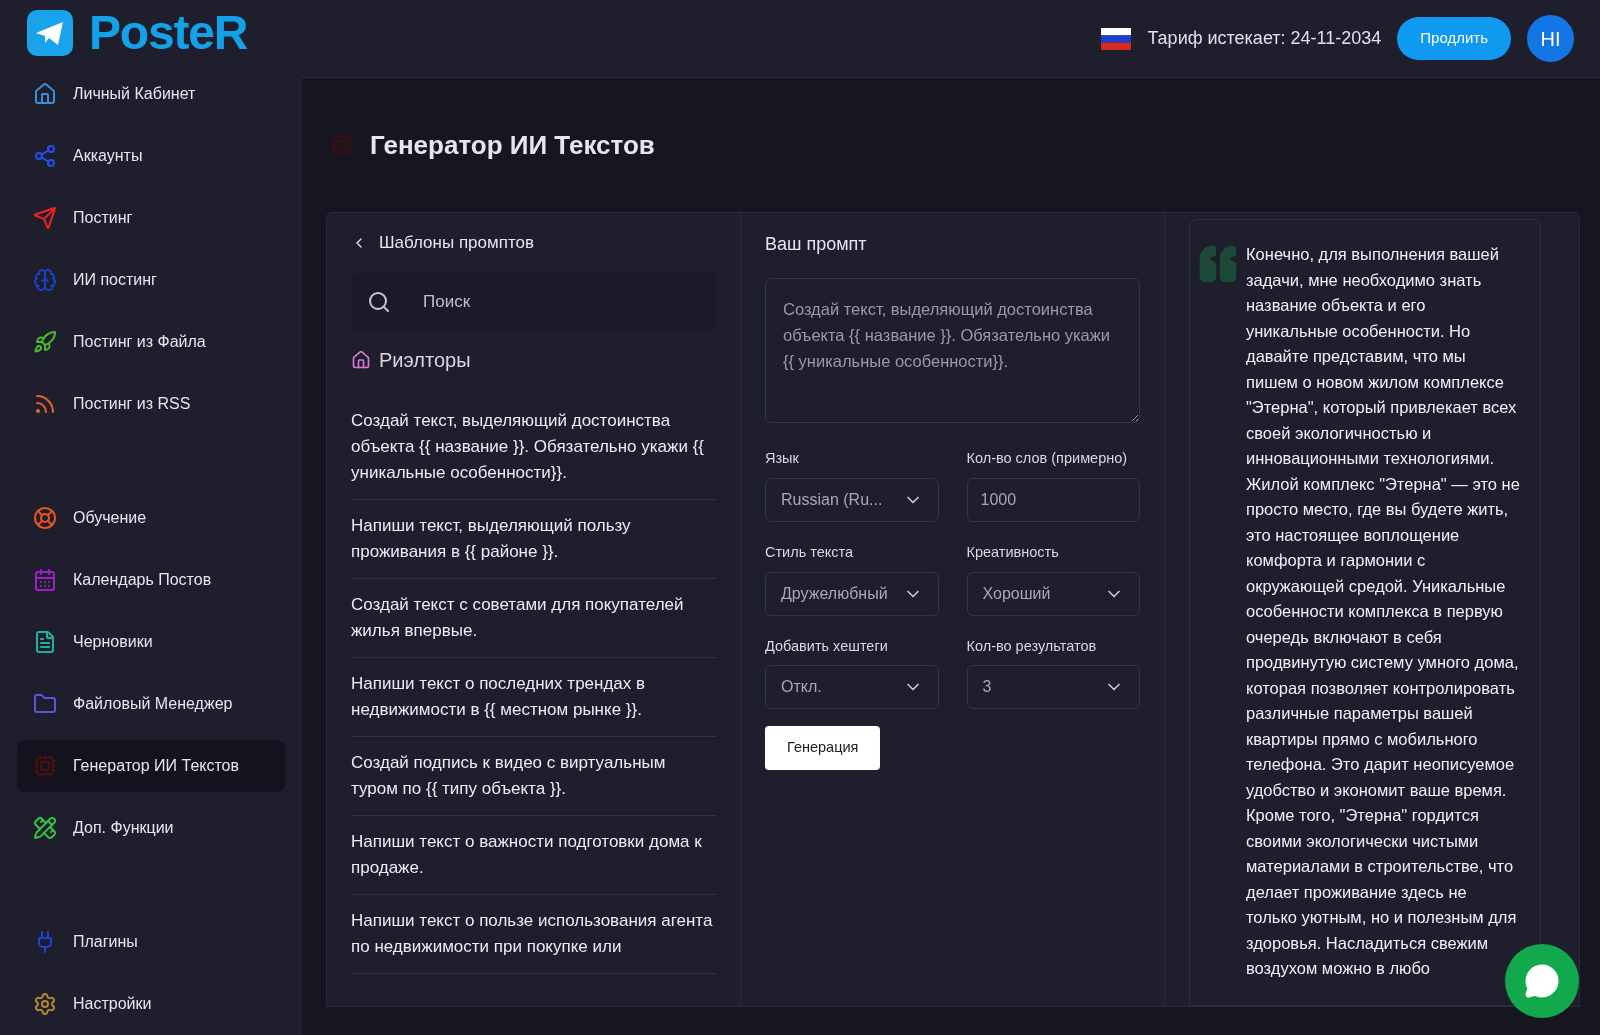  I want to click on sidebar-item: Постинг из RSS, so click(151, 404).